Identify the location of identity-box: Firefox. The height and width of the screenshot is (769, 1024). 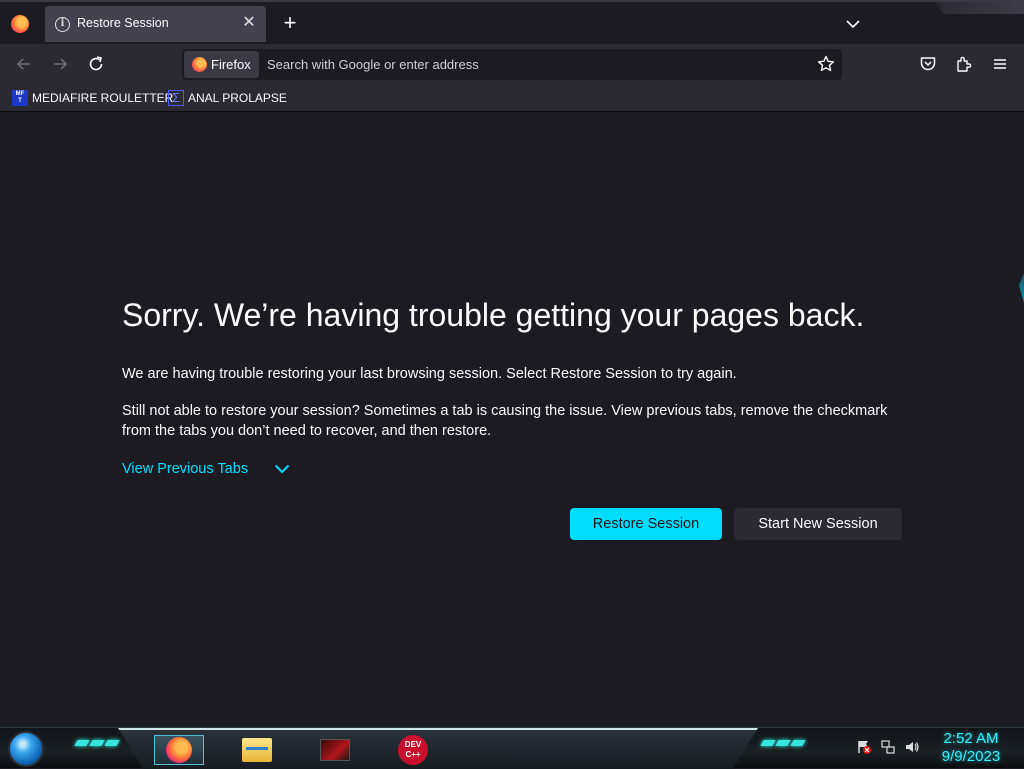
(221, 64).